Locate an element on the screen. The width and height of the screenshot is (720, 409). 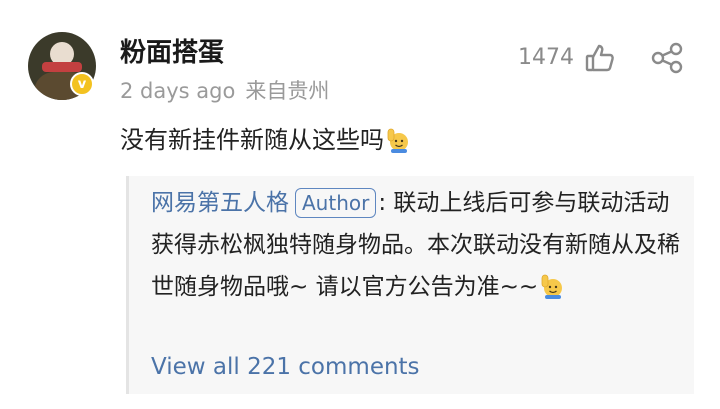
thumbs-up-icon is located at coordinates (600, 60).